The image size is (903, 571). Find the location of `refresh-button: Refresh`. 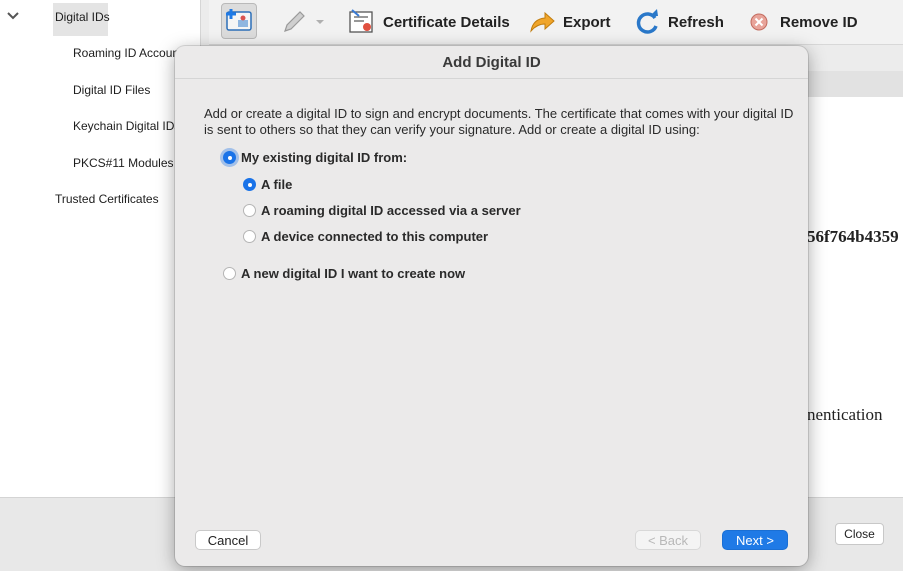

refresh-button: Refresh is located at coordinates (678, 22).